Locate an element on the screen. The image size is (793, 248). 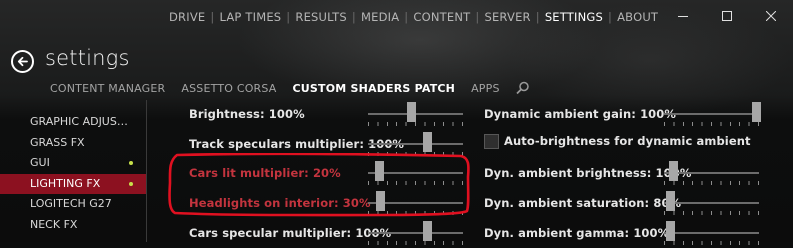
setting-label: Dynamic ambient gain: 100% is located at coordinates (580, 114).